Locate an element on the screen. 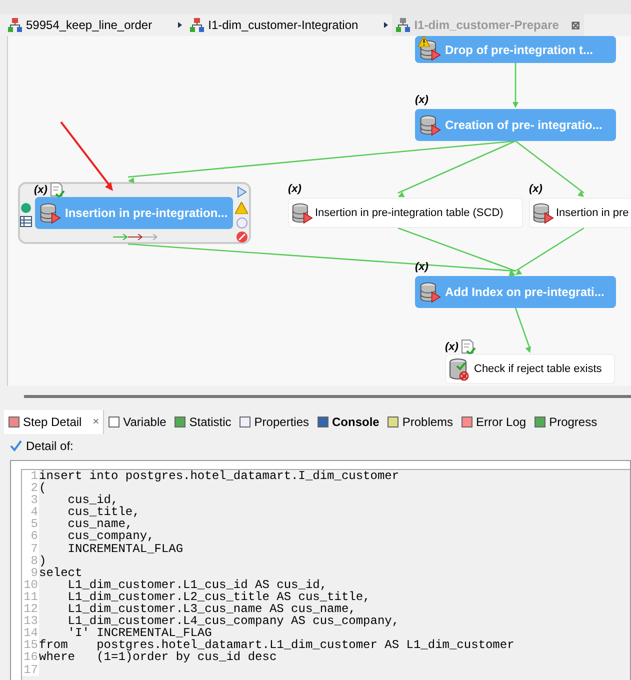  line-number: 5 is located at coordinates (30, 524).